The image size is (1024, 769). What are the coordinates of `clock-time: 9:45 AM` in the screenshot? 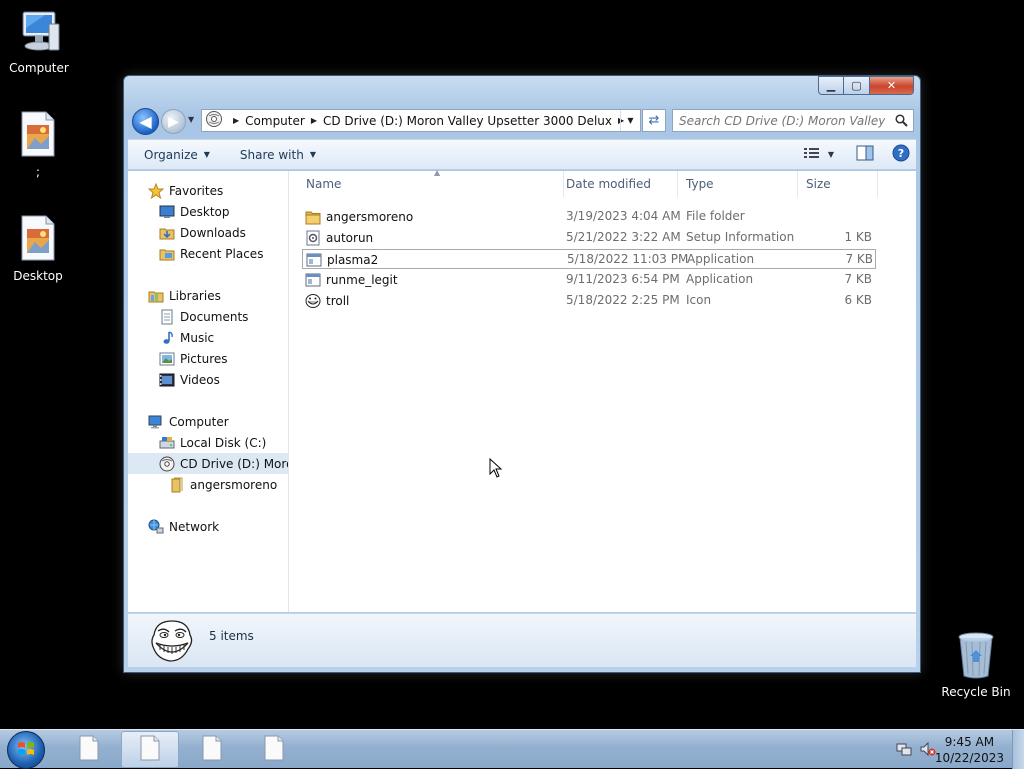 It's located at (969, 742).